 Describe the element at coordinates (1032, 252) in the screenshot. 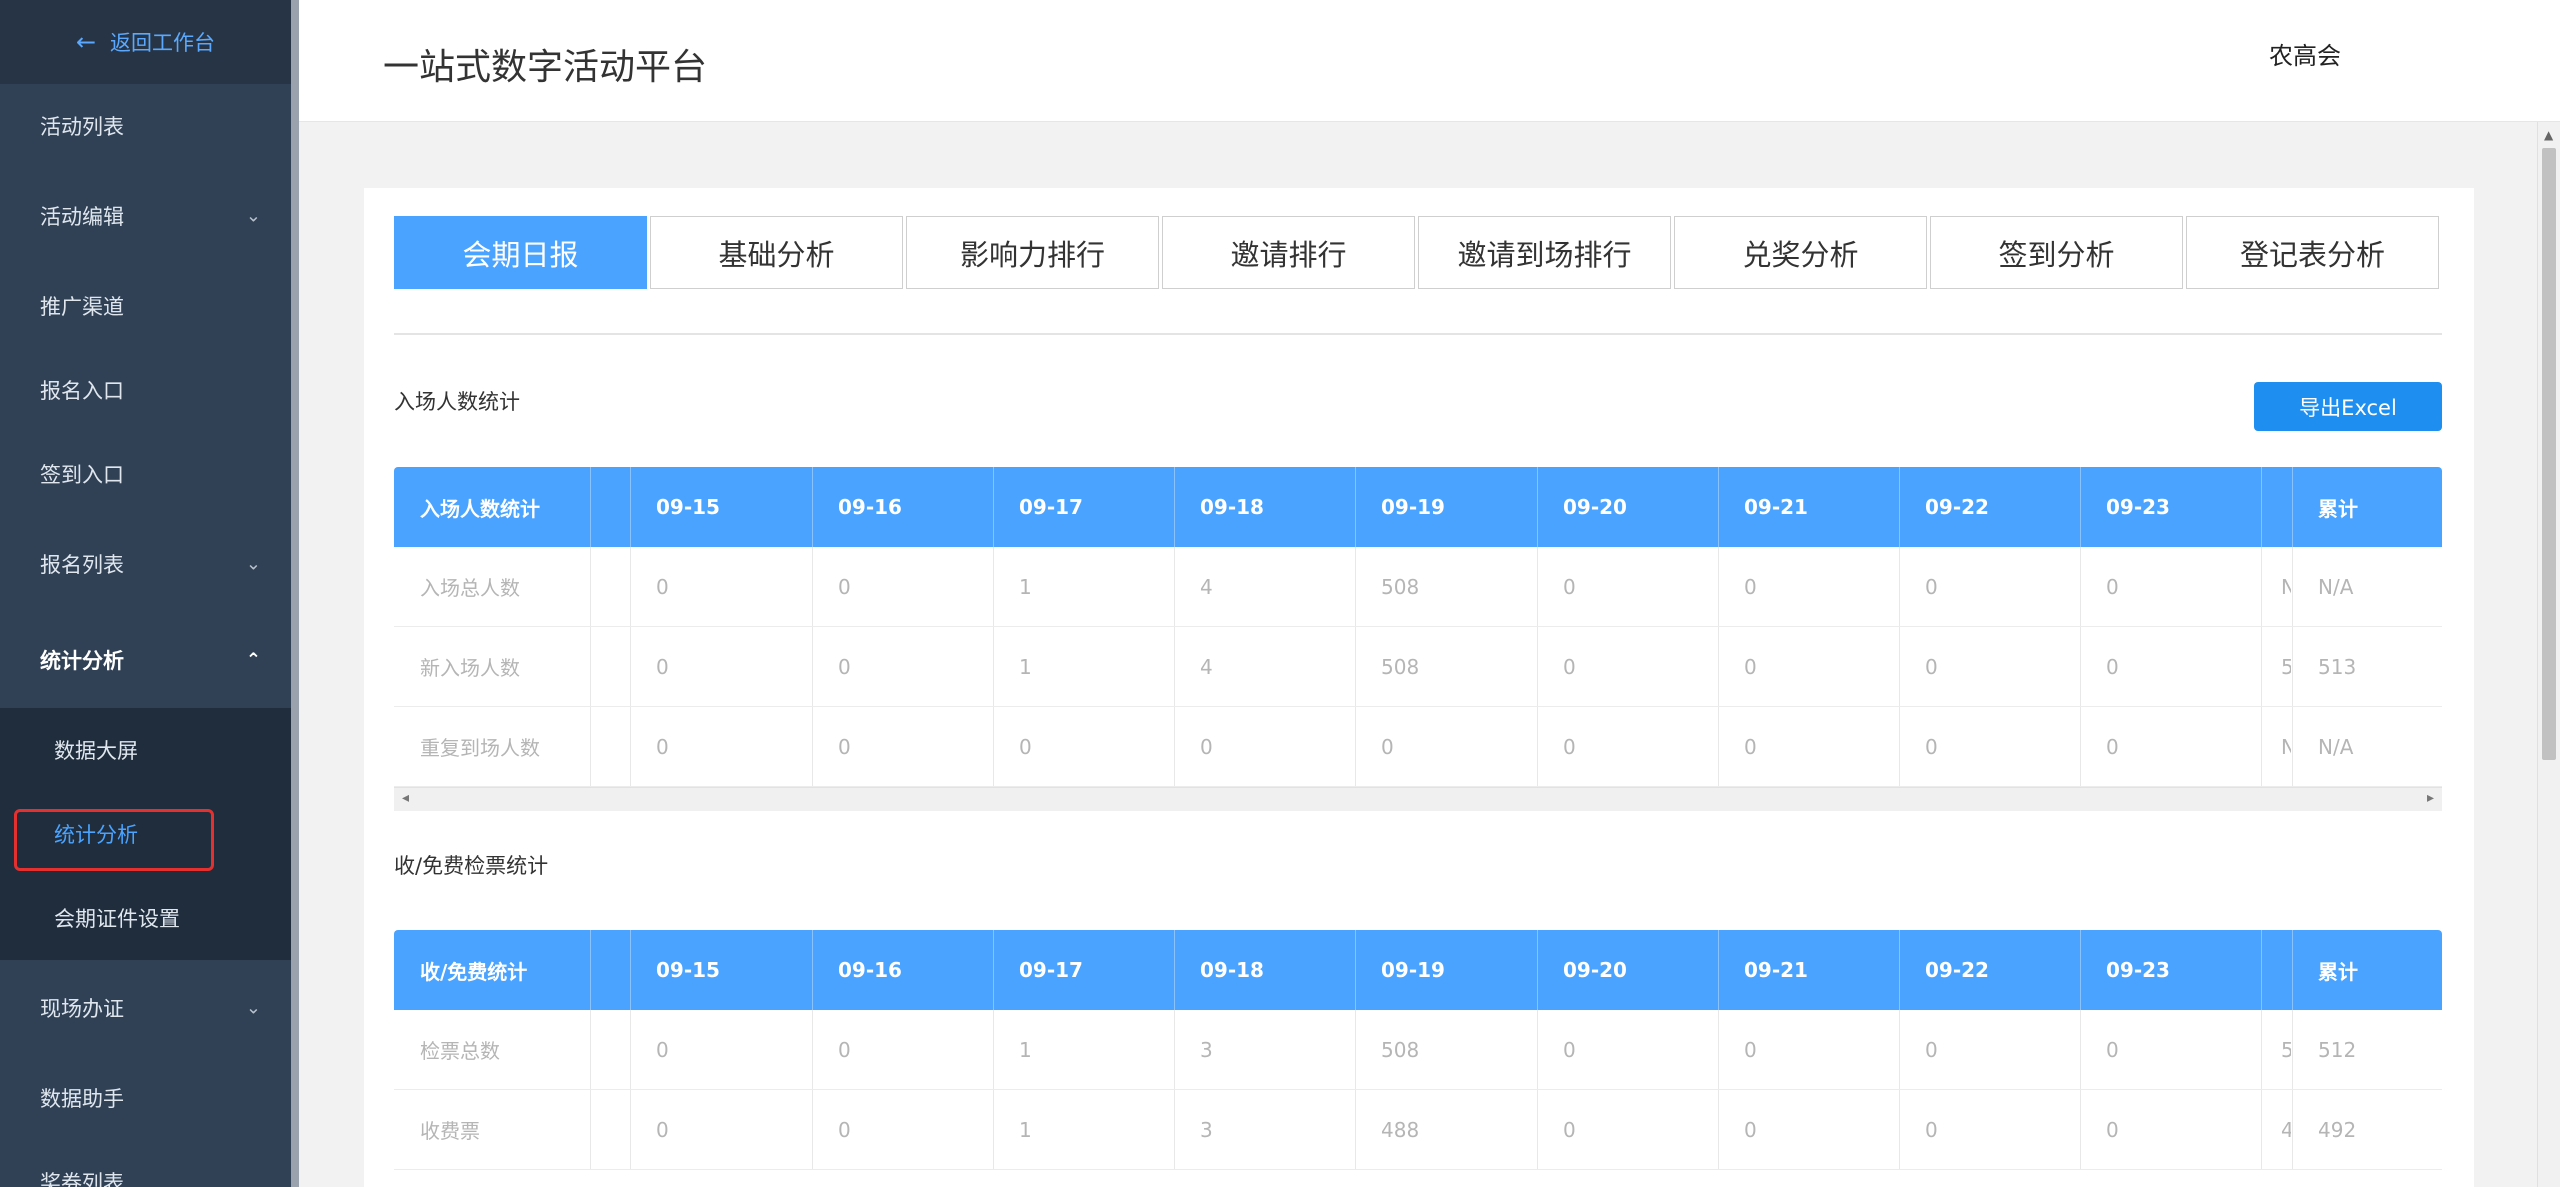

I see `tab-influence-ranking: 影响力排行` at that location.